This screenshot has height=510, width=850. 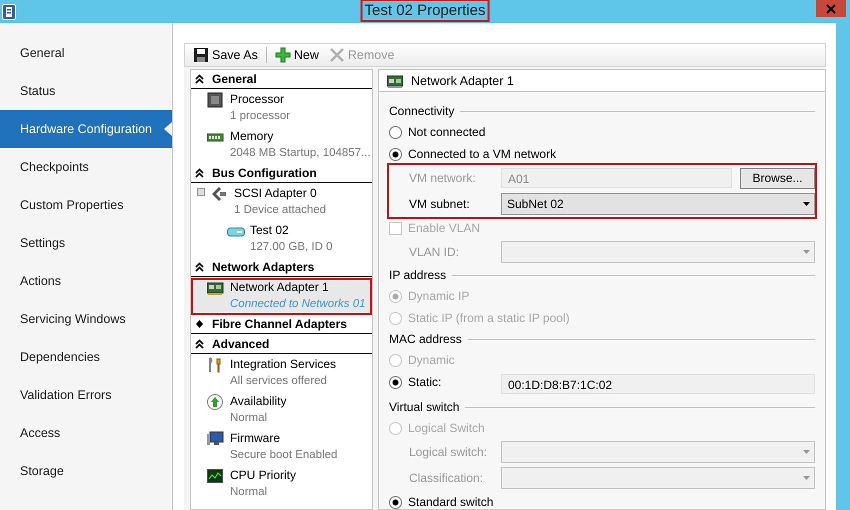 I want to click on nav-item: Actions, so click(x=86, y=281).